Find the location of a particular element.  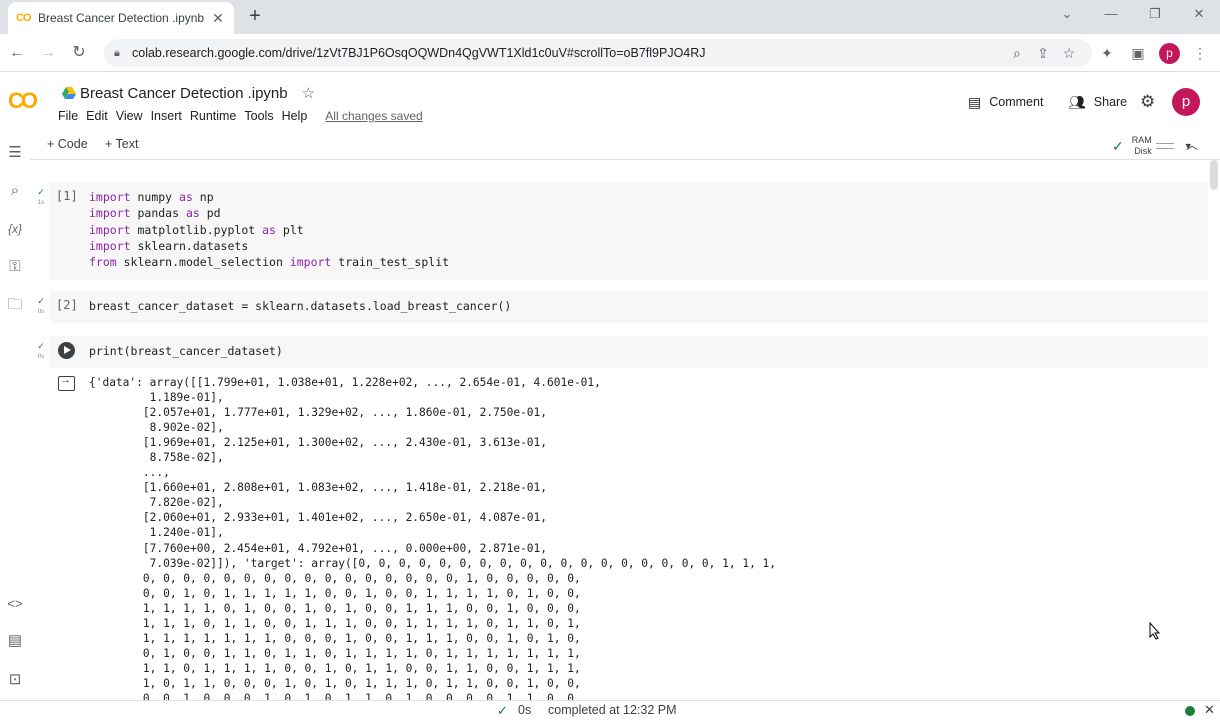

menu-file: File is located at coordinates (72, 116).